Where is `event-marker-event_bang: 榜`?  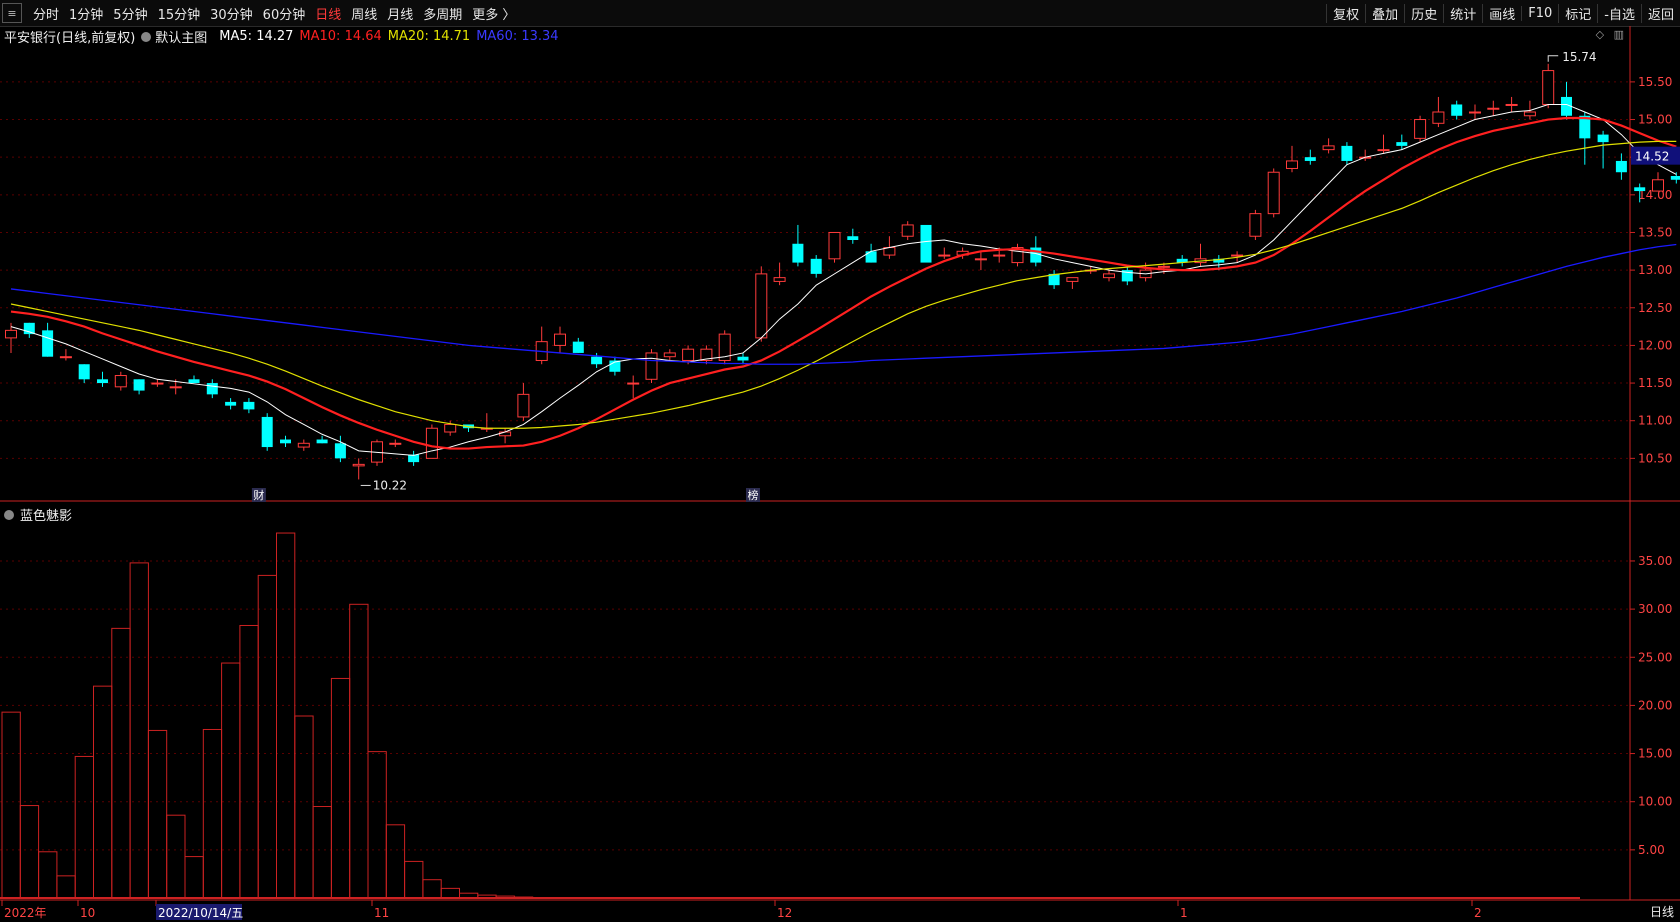
event-marker-event_bang: 榜 is located at coordinates (753, 495).